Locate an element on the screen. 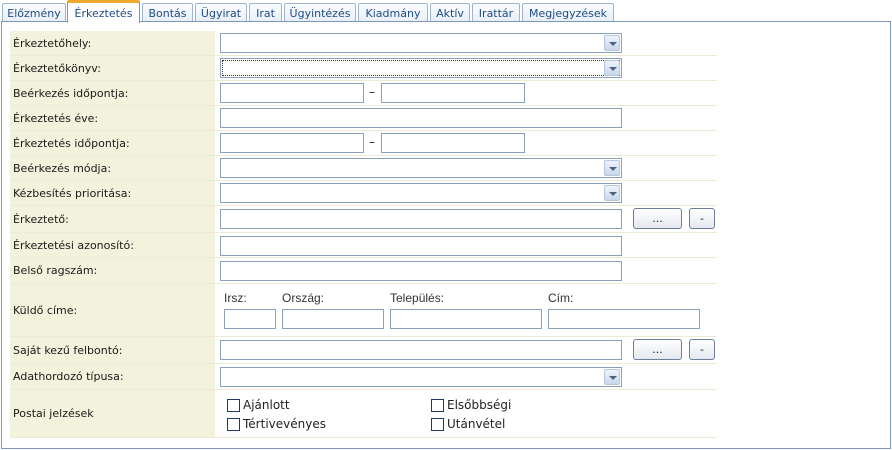  beerkezes-idopontja-label: Beérkezés időpontja: is located at coordinates (112, 93).